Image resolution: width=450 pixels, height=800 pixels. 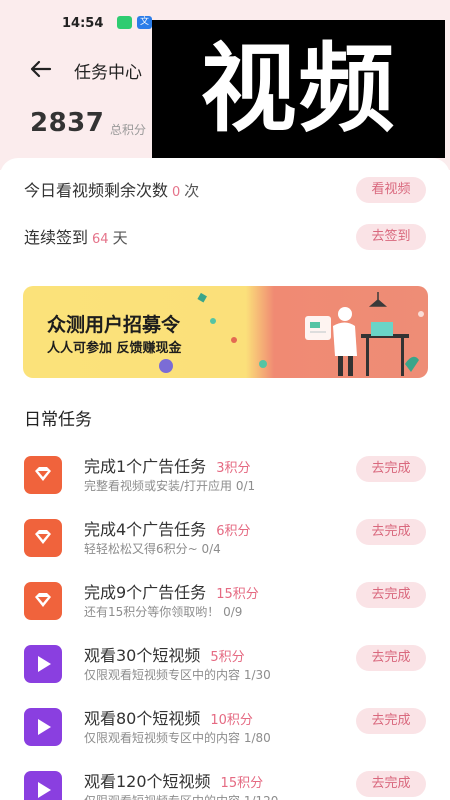 I want to click on daily-tasks-title: 日常任务, so click(x=58, y=420).